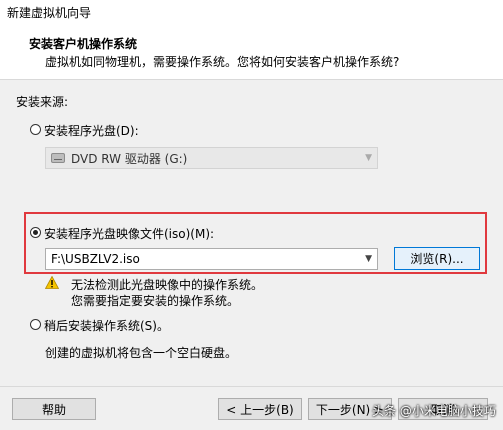  Describe the element at coordinates (251, 54) in the screenshot. I see `wizard-header: 安装客户机操作系统 虚拟机如同物理机，需要操作系统。您将如何安装客户机操作系统?` at that location.